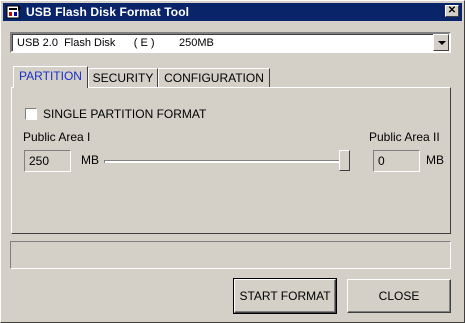  I want to click on tab-partition: PARTITION, so click(50, 77).